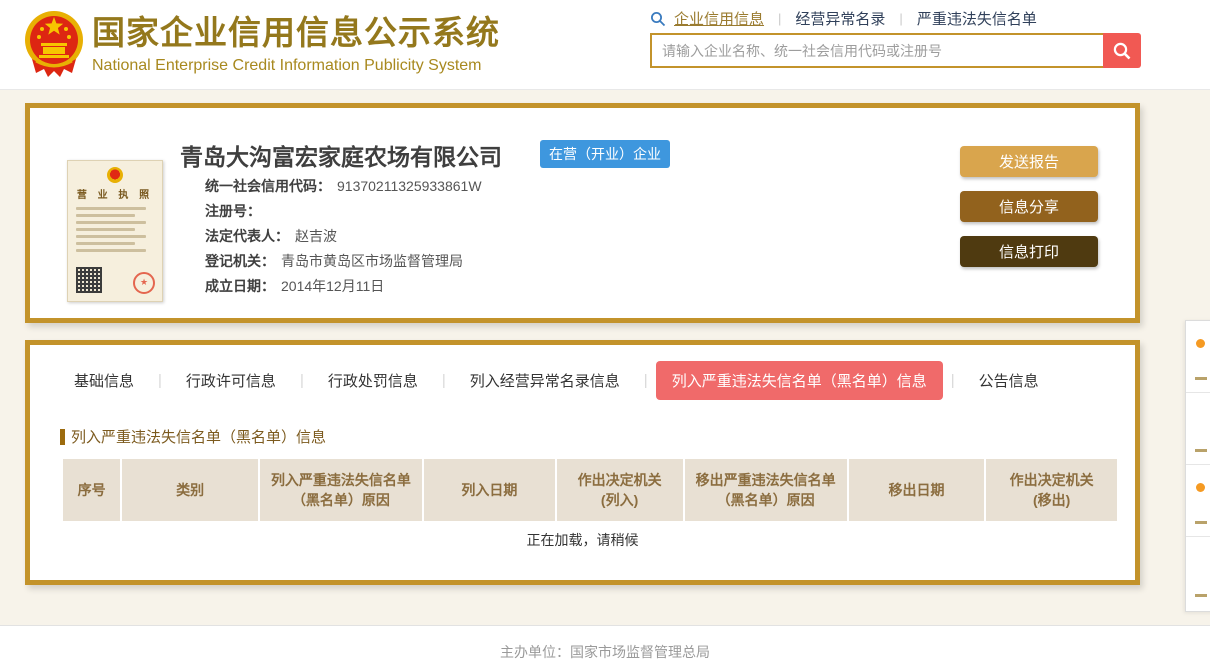  I want to click on share-info-button: 信息分享, so click(1029, 206).